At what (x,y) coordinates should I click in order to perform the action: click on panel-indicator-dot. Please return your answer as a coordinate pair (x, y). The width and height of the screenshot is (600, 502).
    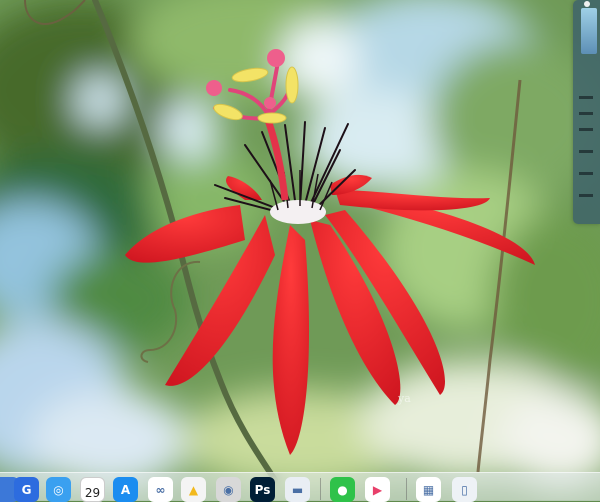
    Looking at the image, I should click on (587, 4).